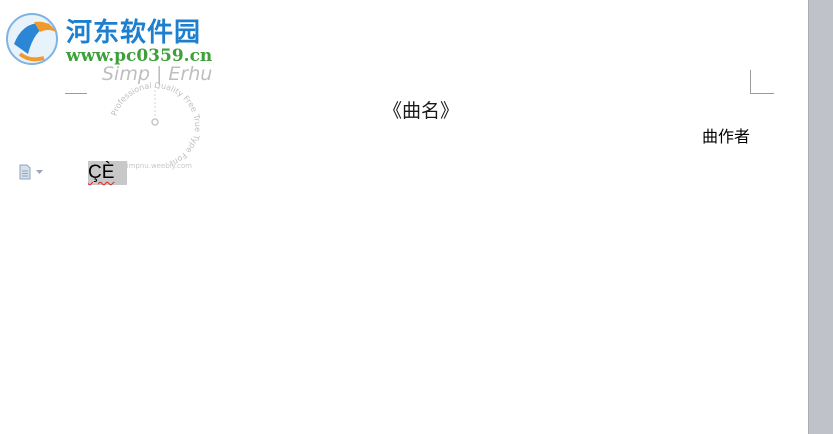 The height and width of the screenshot is (434, 833). Describe the element at coordinates (34, 172) in the screenshot. I see `paste-options-button` at that location.